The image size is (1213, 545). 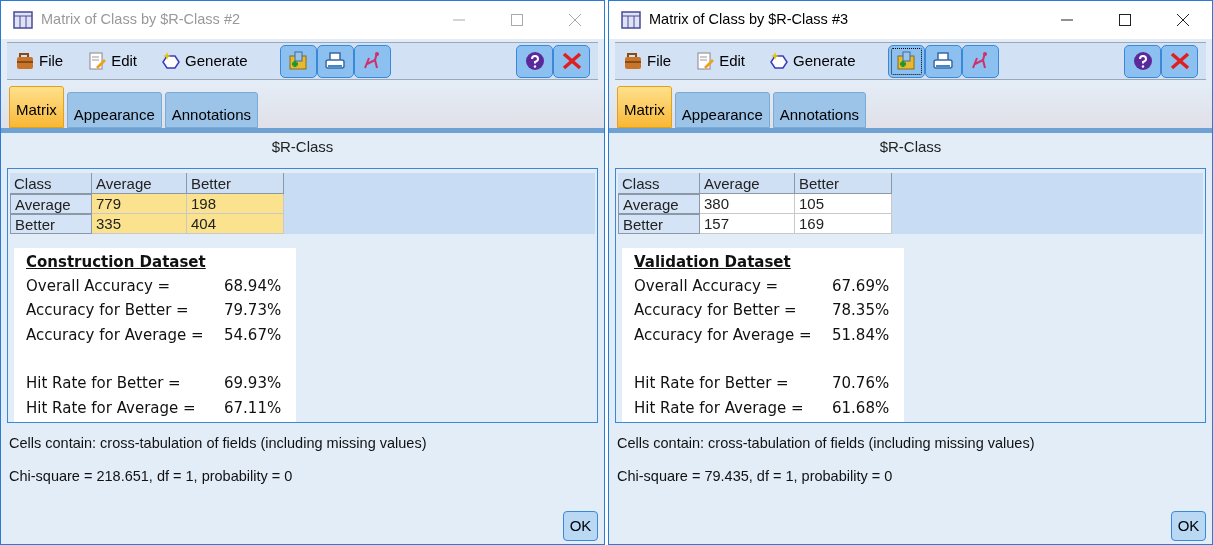 What do you see at coordinates (139, 223) in the screenshot?
I see `table-cell: 335` at bounding box center [139, 223].